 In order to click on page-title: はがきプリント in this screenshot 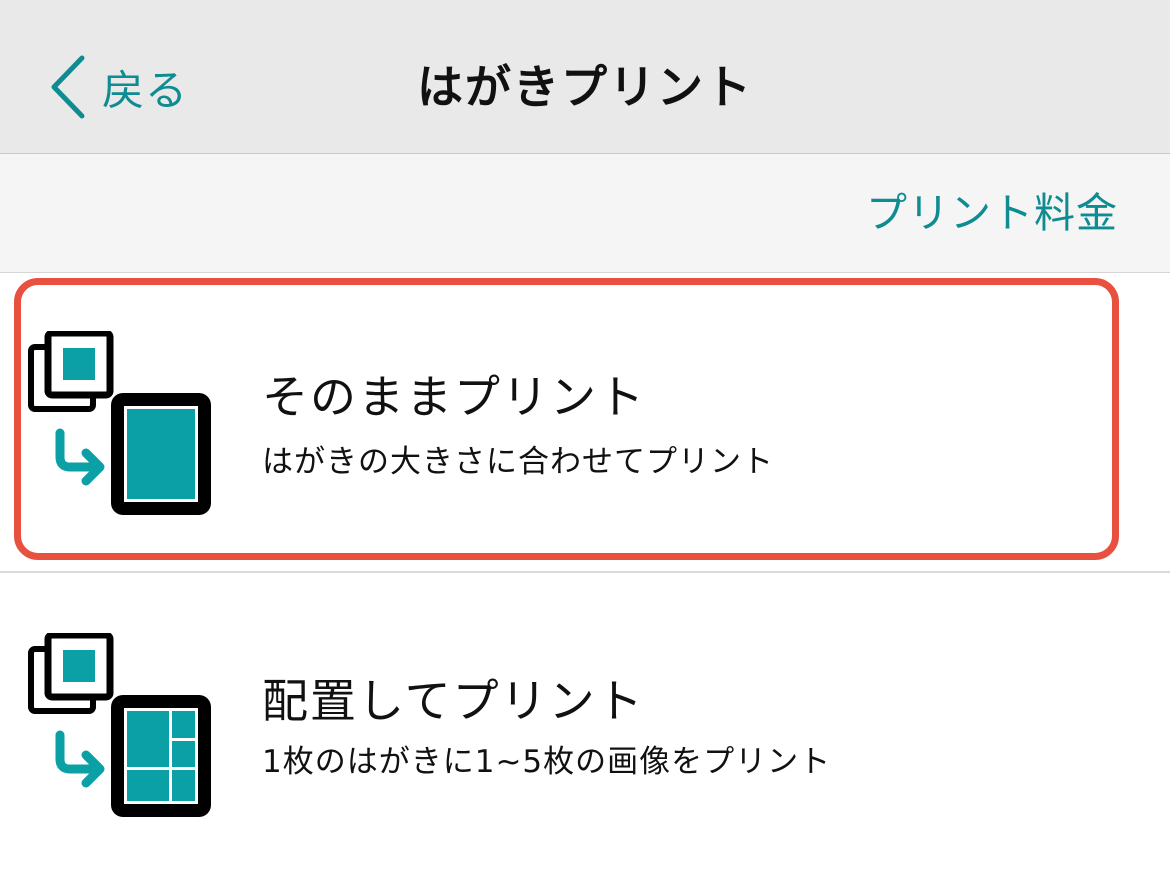, I will do `click(585, 87)`.